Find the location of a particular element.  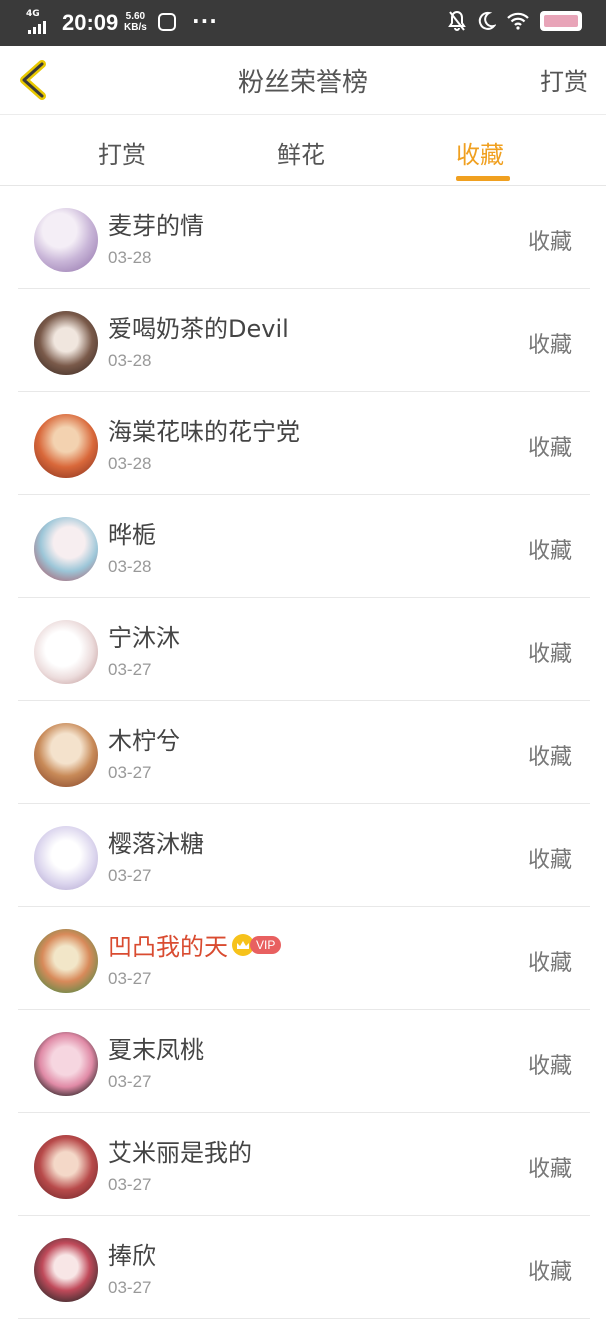

notification-app-icon is located at coordinates (167, 22).